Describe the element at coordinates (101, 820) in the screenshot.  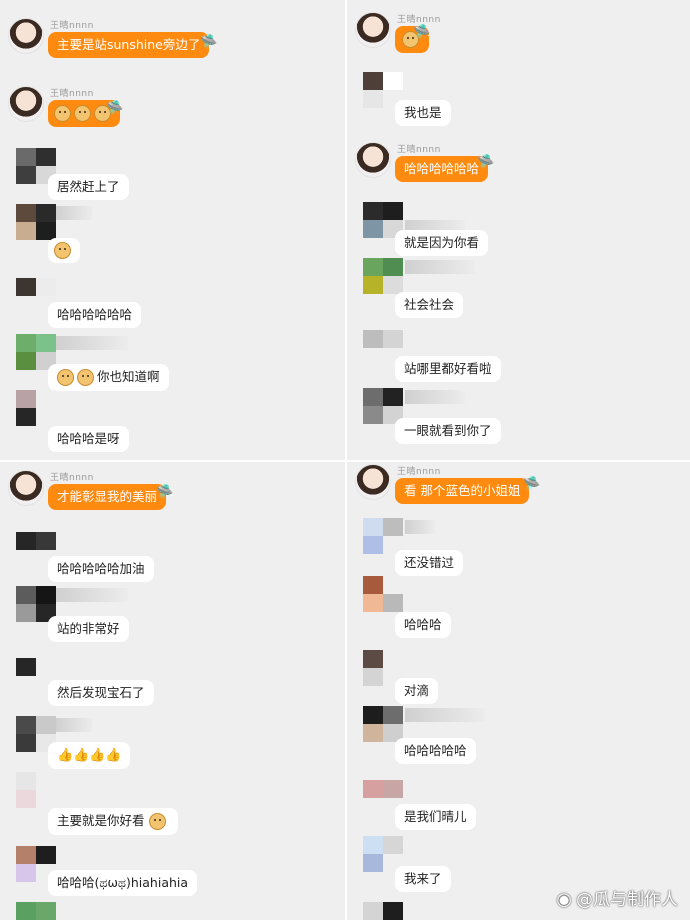
I see `message-text: 主要就是你好看` at that location.